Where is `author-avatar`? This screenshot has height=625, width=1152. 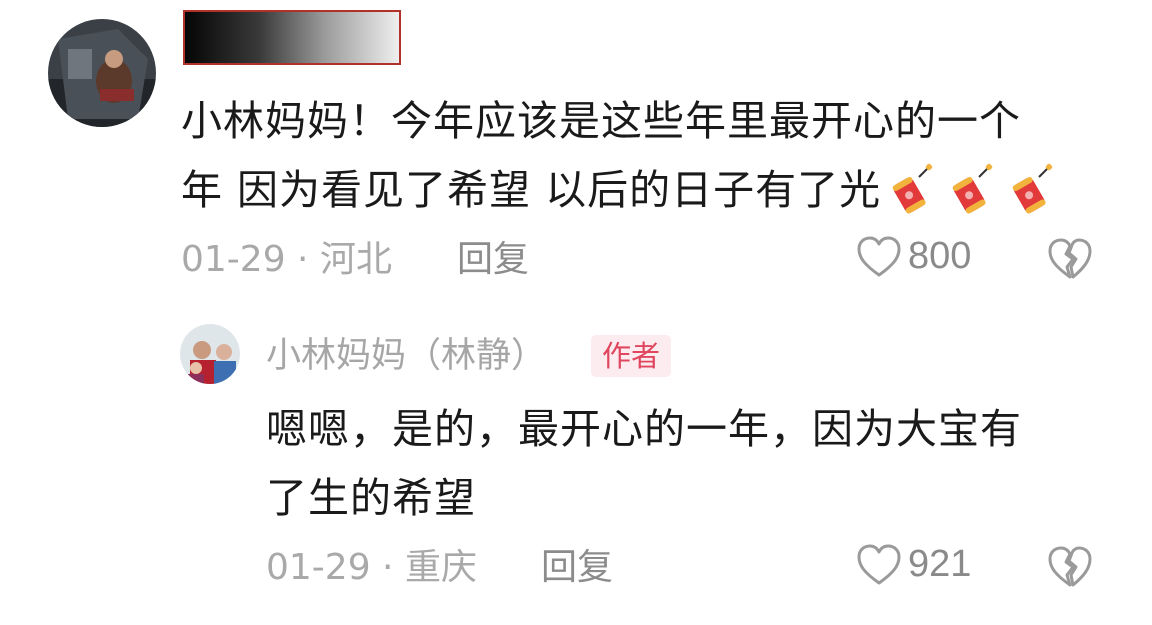 author-avatar is located at coordinates (210, 354).